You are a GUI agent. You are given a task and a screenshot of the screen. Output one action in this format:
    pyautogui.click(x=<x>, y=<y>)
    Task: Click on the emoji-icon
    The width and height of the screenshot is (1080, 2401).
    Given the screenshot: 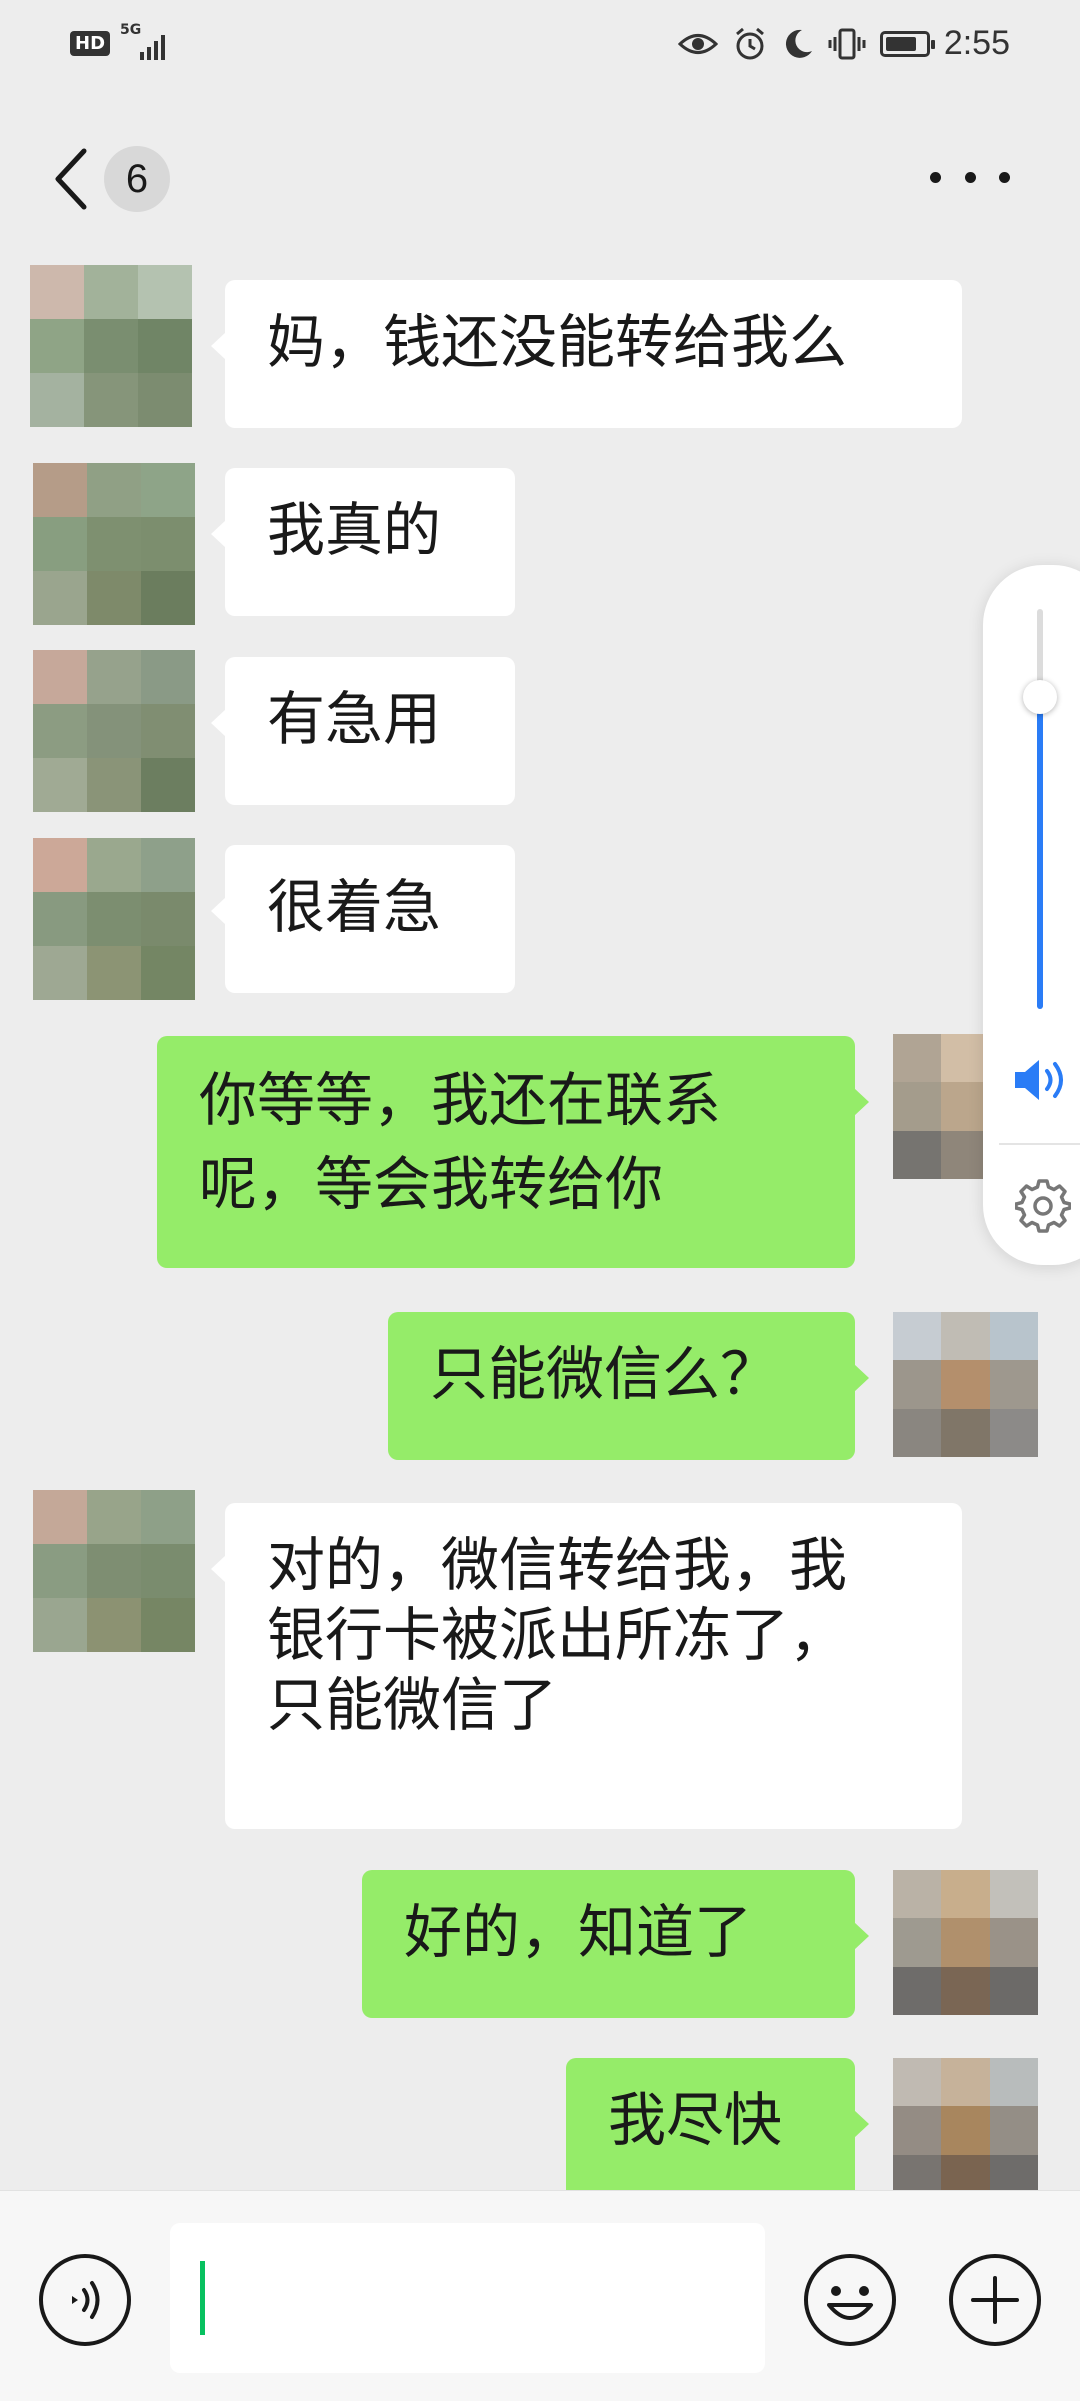 What is the action you would take?
    pyautogui.click(x=850, y=2300)
    